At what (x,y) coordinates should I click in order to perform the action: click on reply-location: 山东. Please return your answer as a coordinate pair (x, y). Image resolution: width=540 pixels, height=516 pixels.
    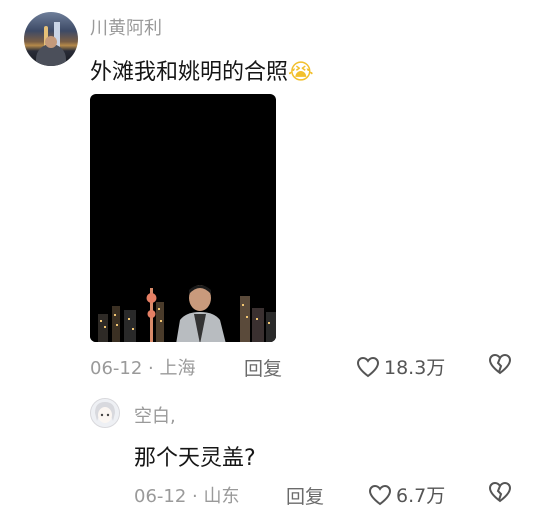
    Looking at the image, I should click on (221, 496).